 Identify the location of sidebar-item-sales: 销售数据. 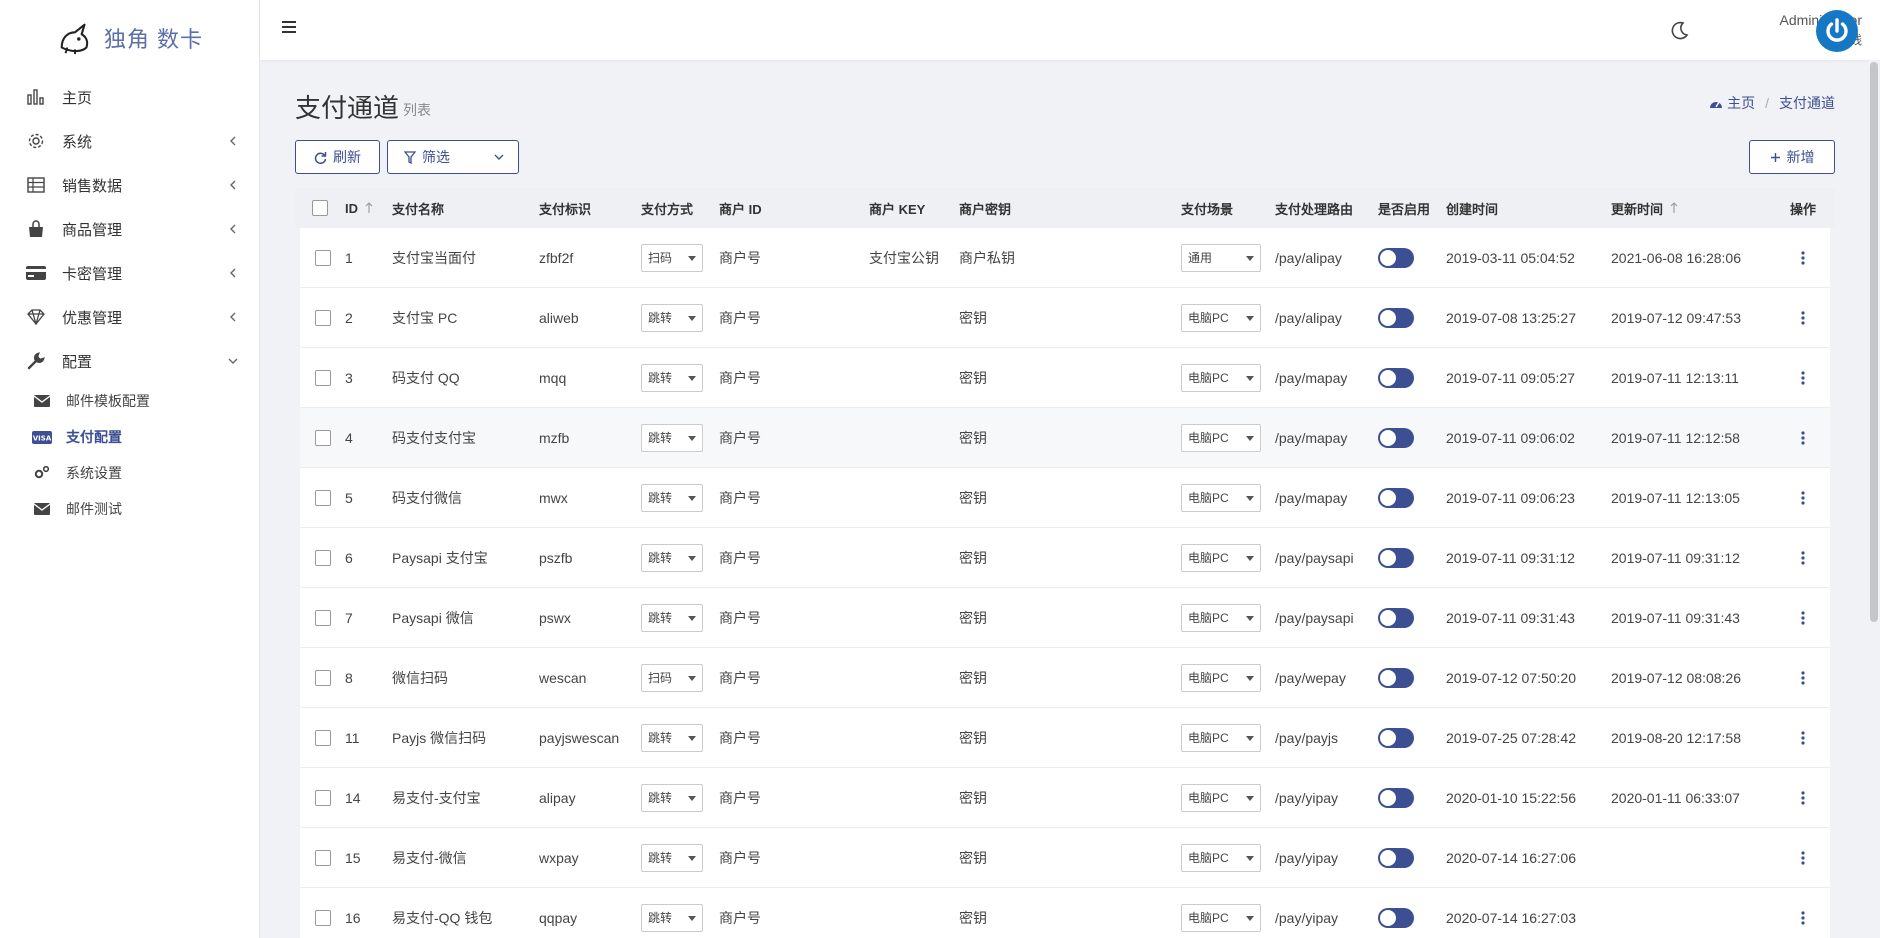
(129, 185).